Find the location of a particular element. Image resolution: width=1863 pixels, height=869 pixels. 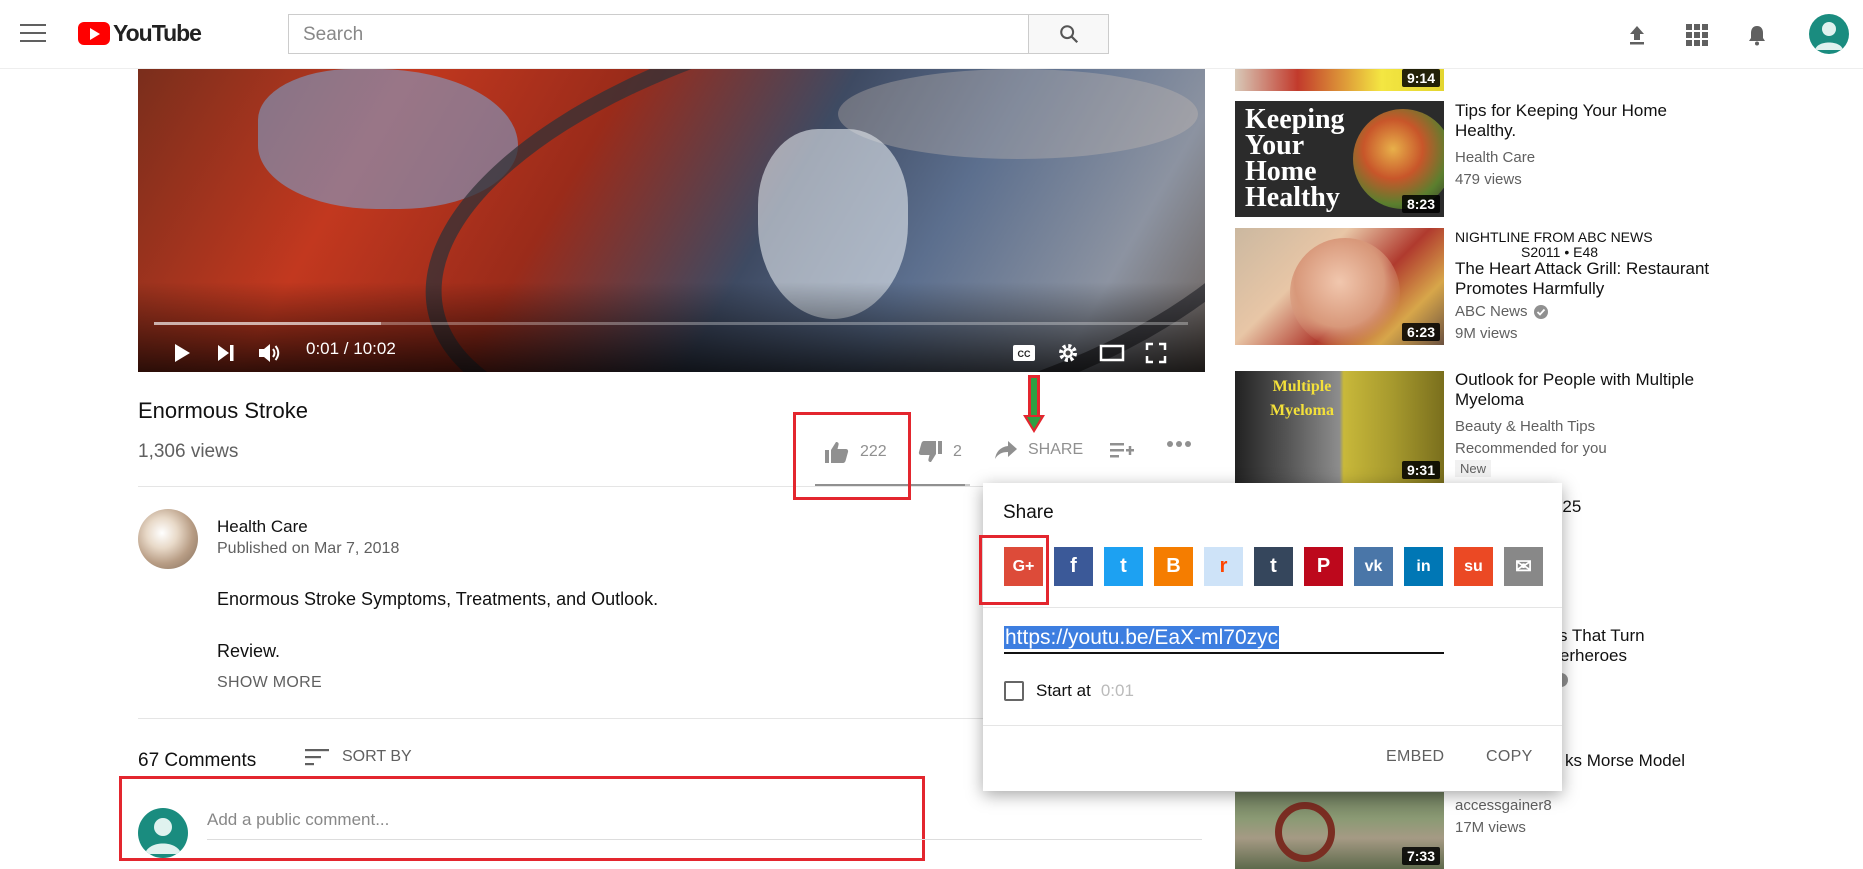

video-meta: Recommended for you is located at coordinates (1531, 448).